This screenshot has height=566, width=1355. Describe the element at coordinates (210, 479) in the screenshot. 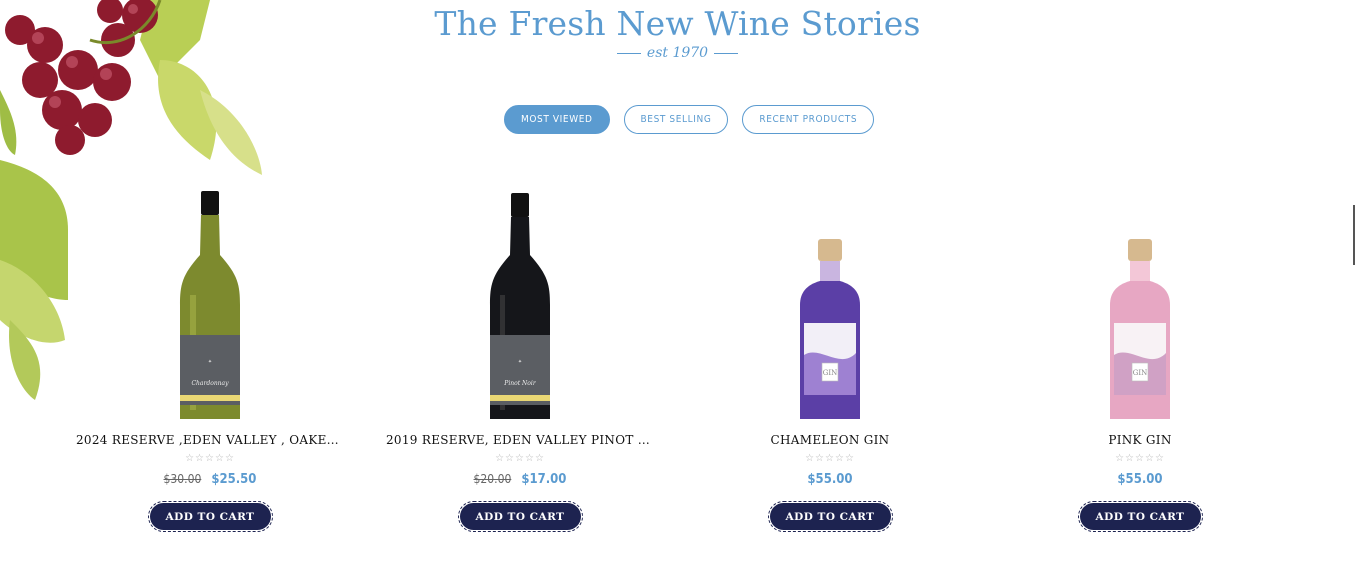

I see `product-price: $30.00 $25.50` at that location.